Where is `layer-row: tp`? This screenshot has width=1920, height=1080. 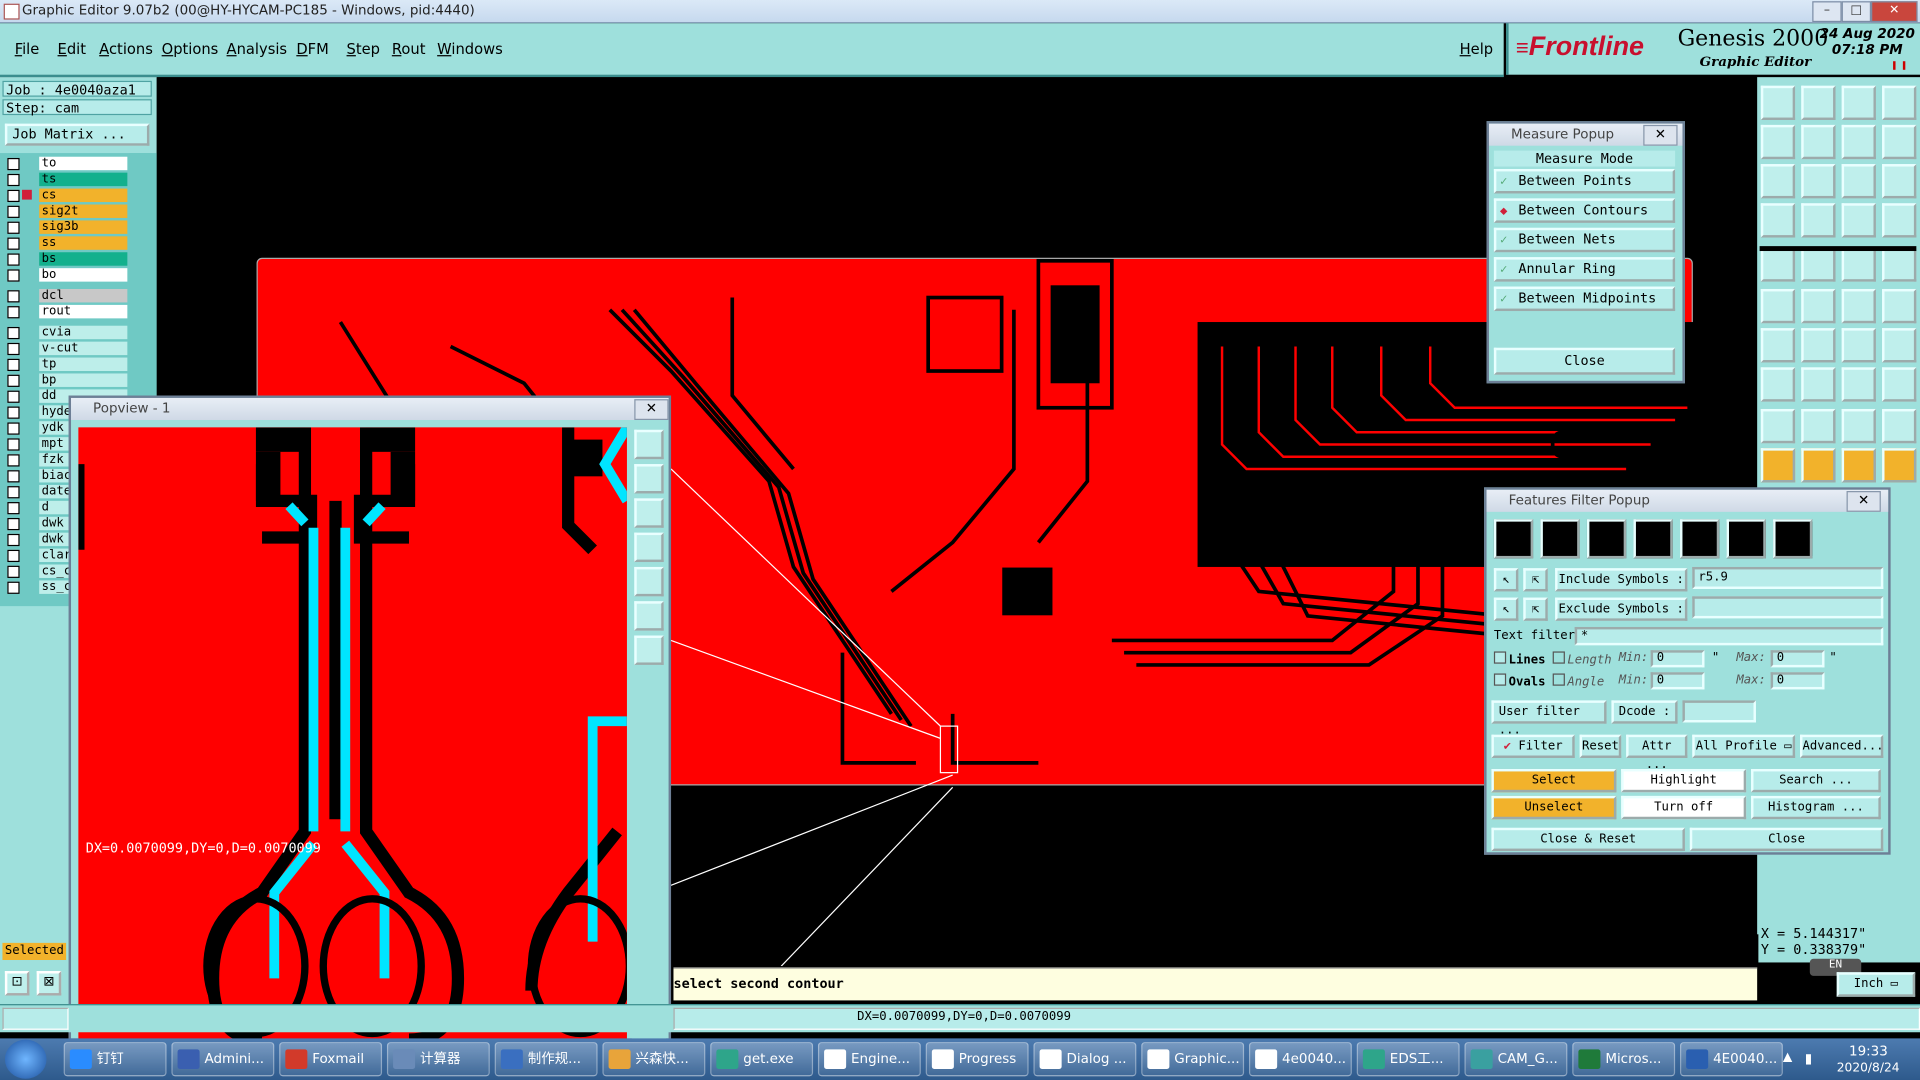
layer-row: tp is located at coordinates (77, 365).